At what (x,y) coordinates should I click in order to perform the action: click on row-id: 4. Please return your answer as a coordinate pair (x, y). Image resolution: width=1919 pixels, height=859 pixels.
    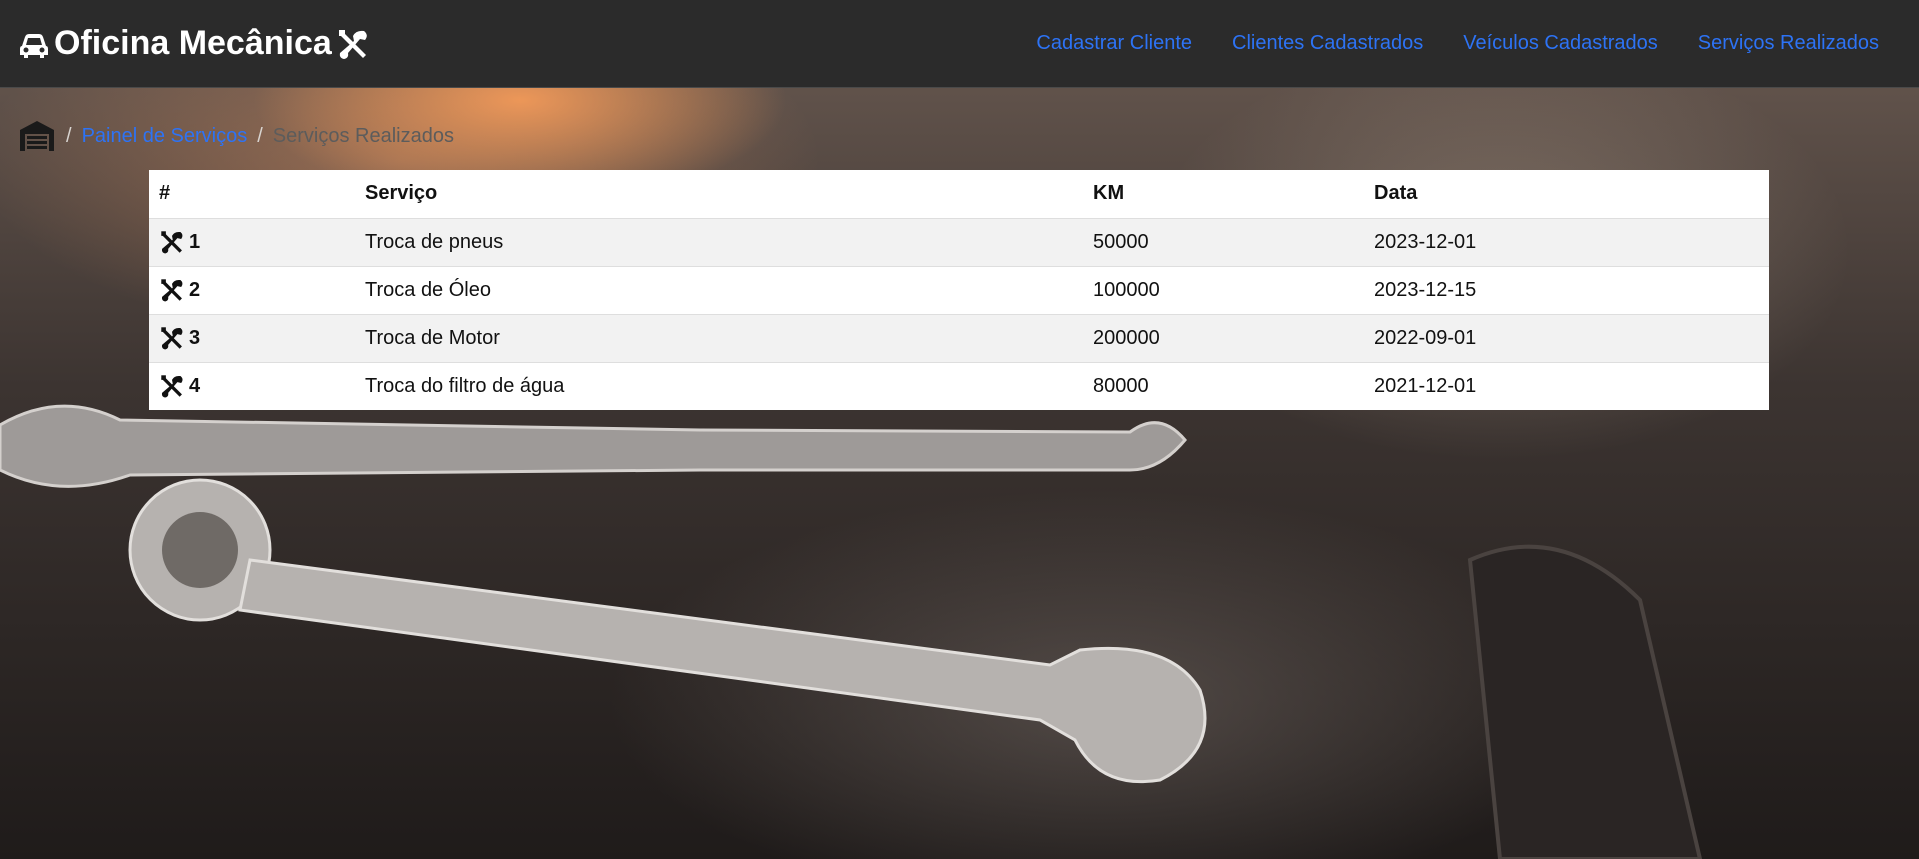
    Looking at the image, I should click on (252, 386).